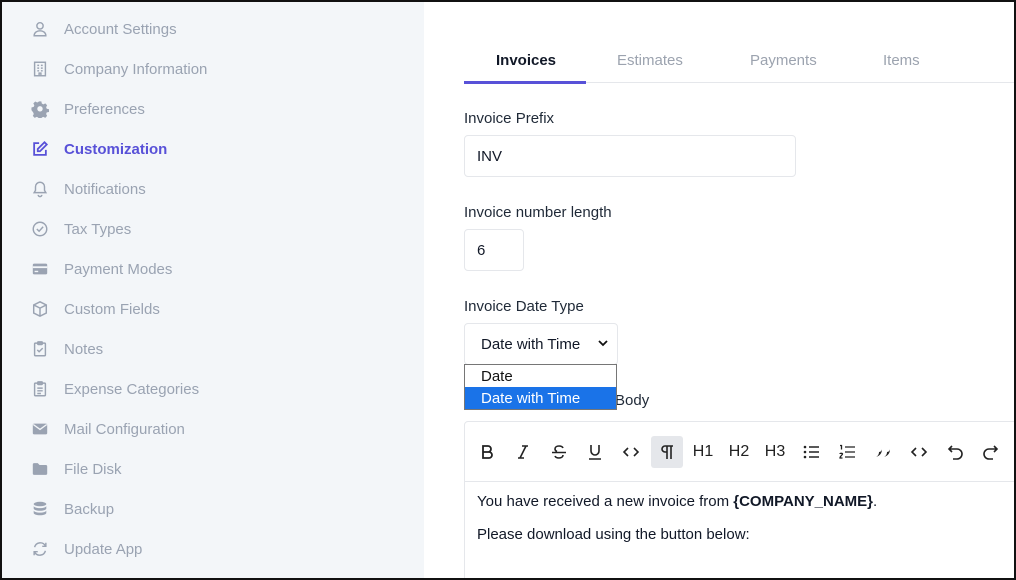 Image resolution: width=1016 pixels, height=580 pixels. I want to click on sidebar-item-label: Preferences, so click(104, 109).